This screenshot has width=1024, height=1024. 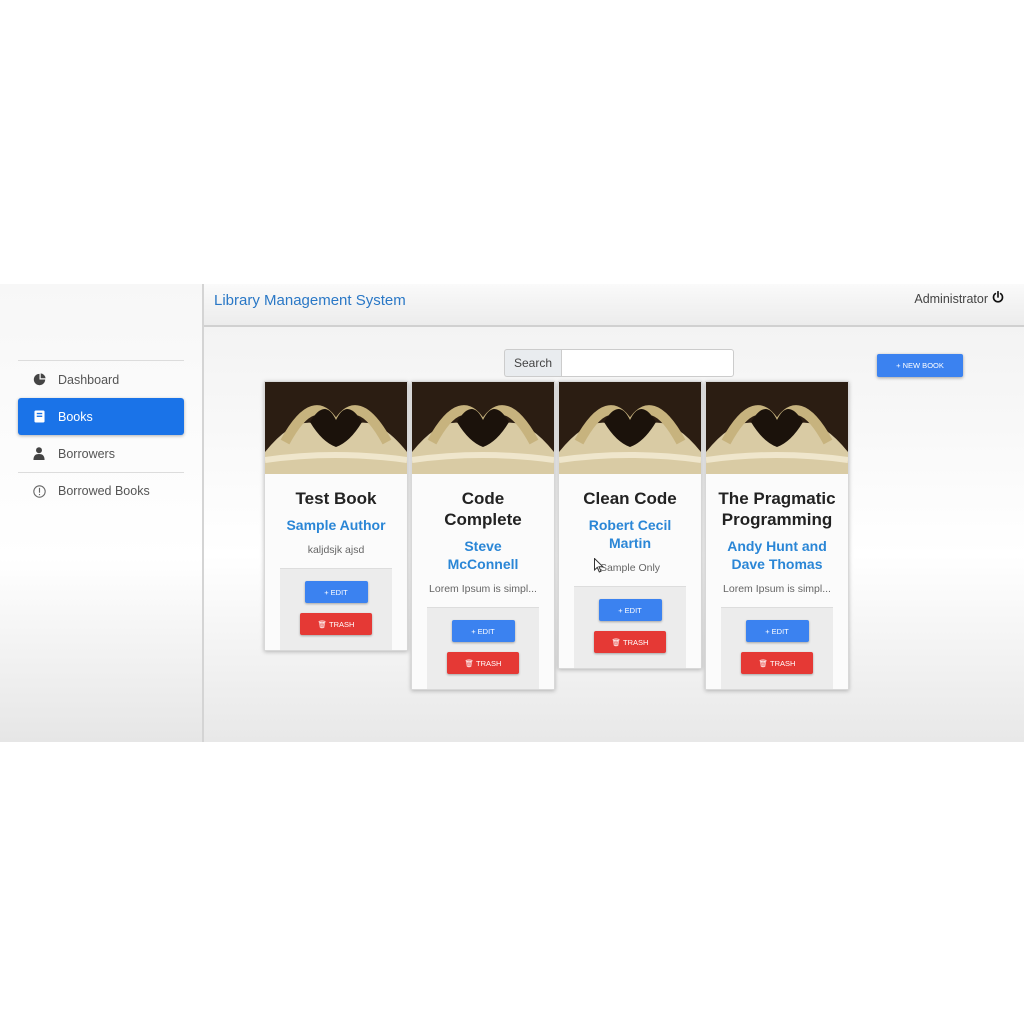 What do you see at coordinates (86, 453) in the screenshot?
I see `sidebar-item-label: Borrowers` at bounding box center [86, 453].